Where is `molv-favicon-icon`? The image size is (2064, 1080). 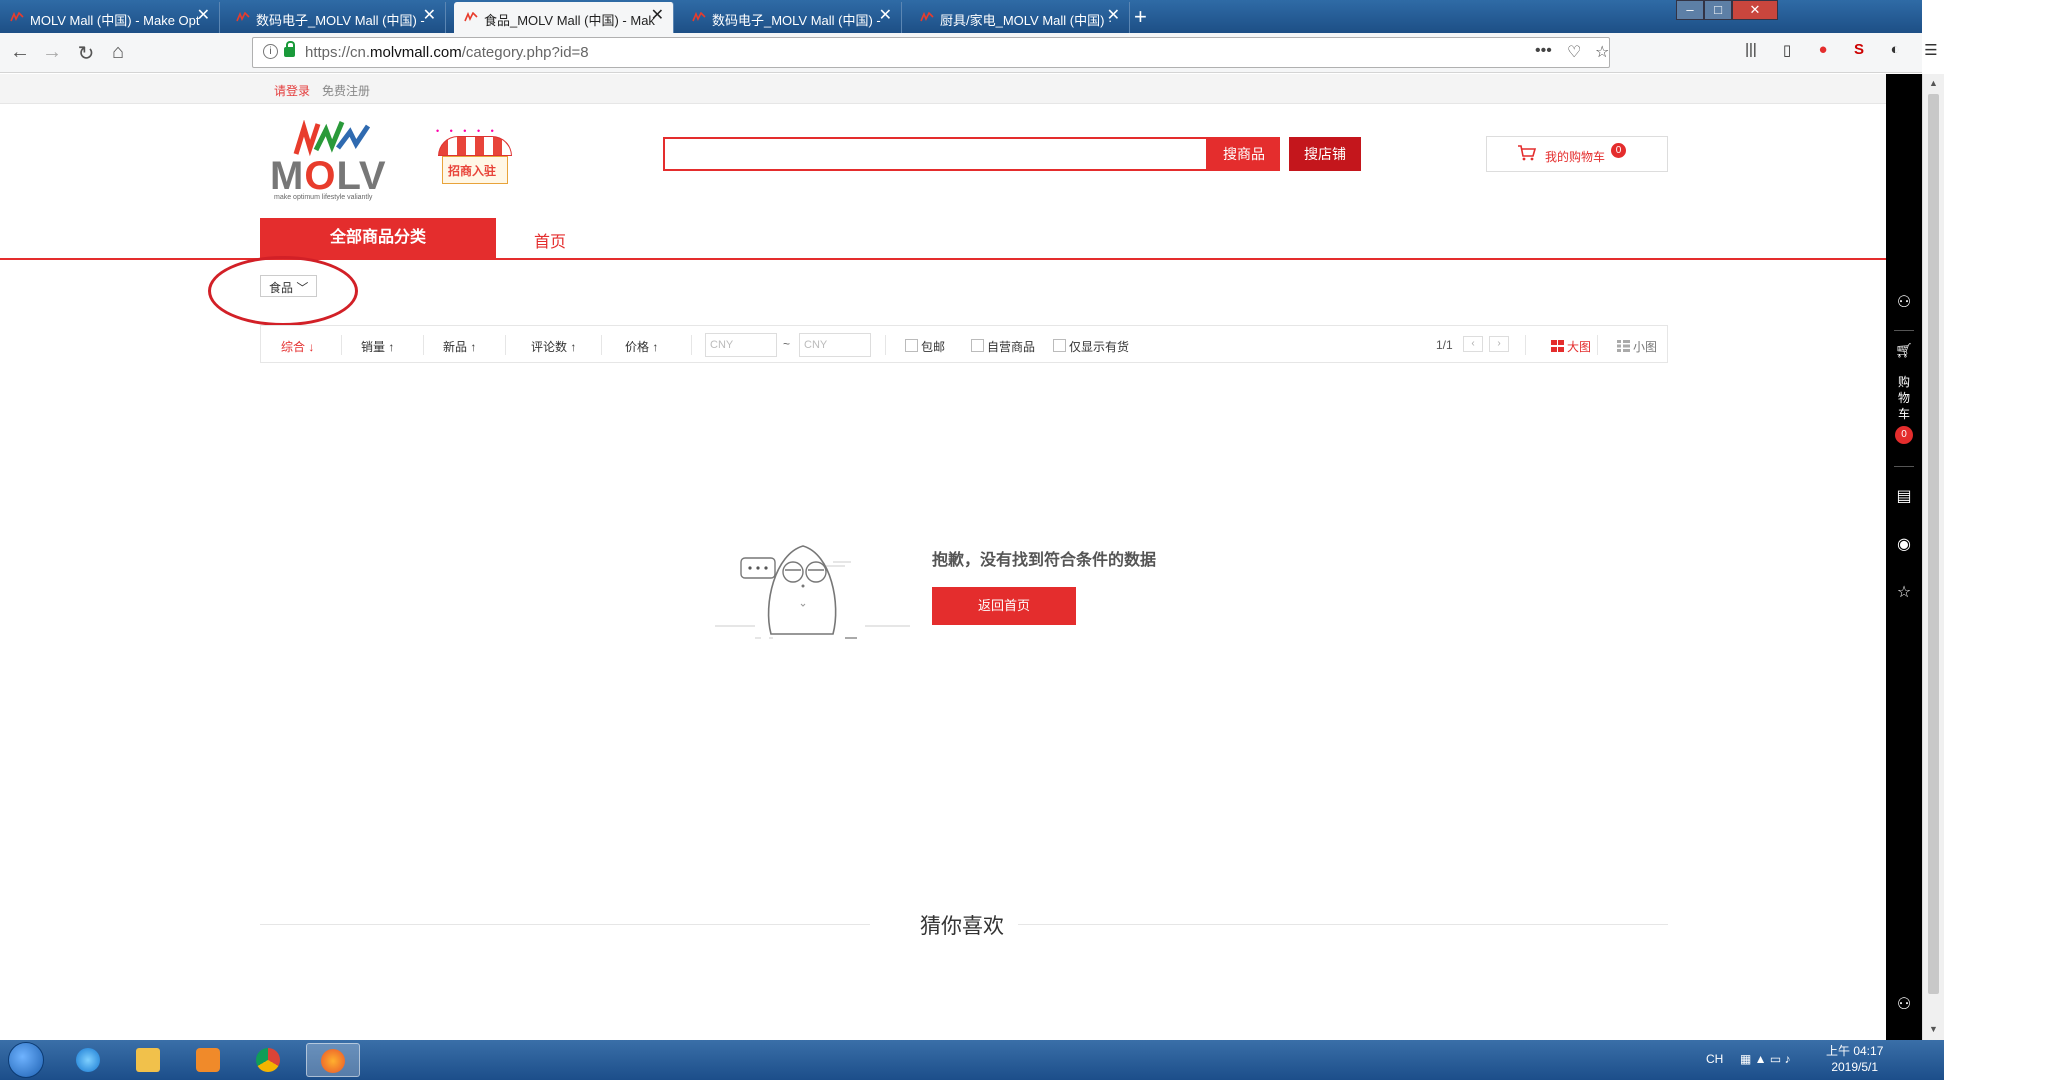
molv-favicon-icon is located at coordinates (471, 17).